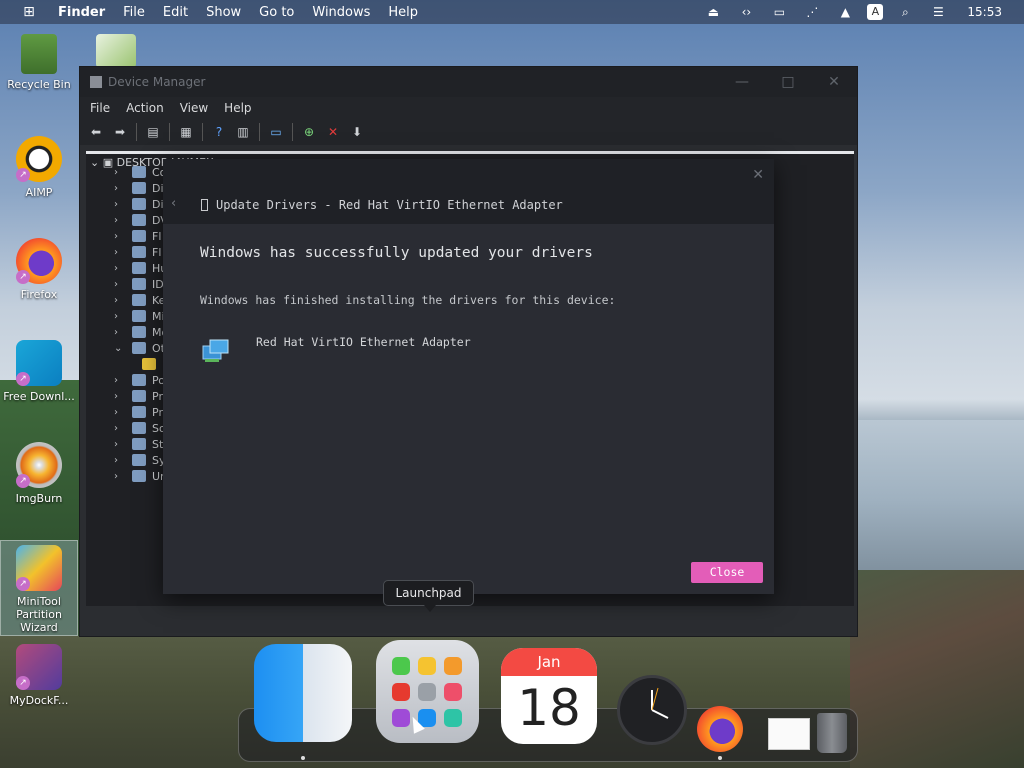  I want to click on menu-edit: Edit, so click(175, 12).